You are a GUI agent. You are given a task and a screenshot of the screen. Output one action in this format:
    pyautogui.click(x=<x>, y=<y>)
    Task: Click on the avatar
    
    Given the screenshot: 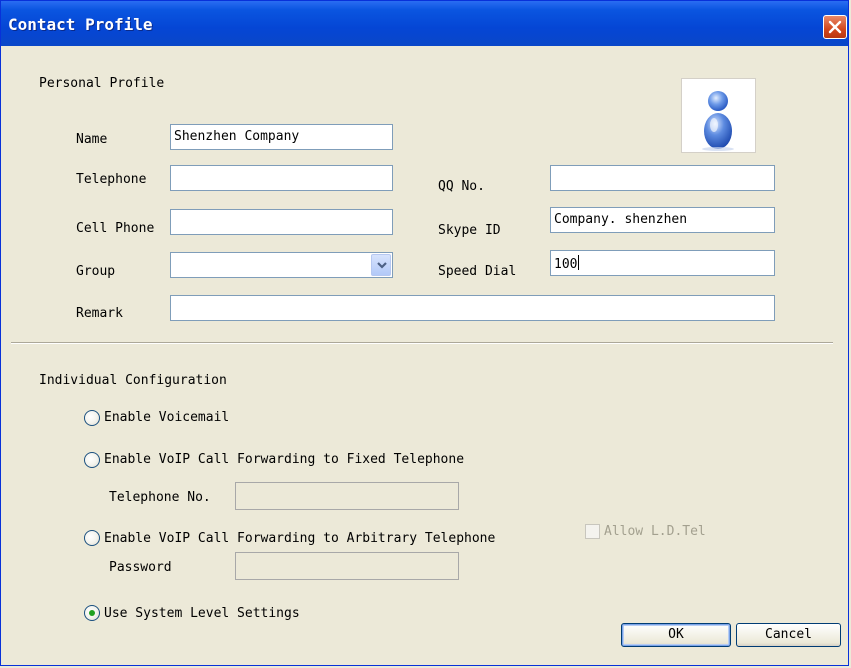 What is the action you would take?
    pyautogui.click(x=718, y=115)
    